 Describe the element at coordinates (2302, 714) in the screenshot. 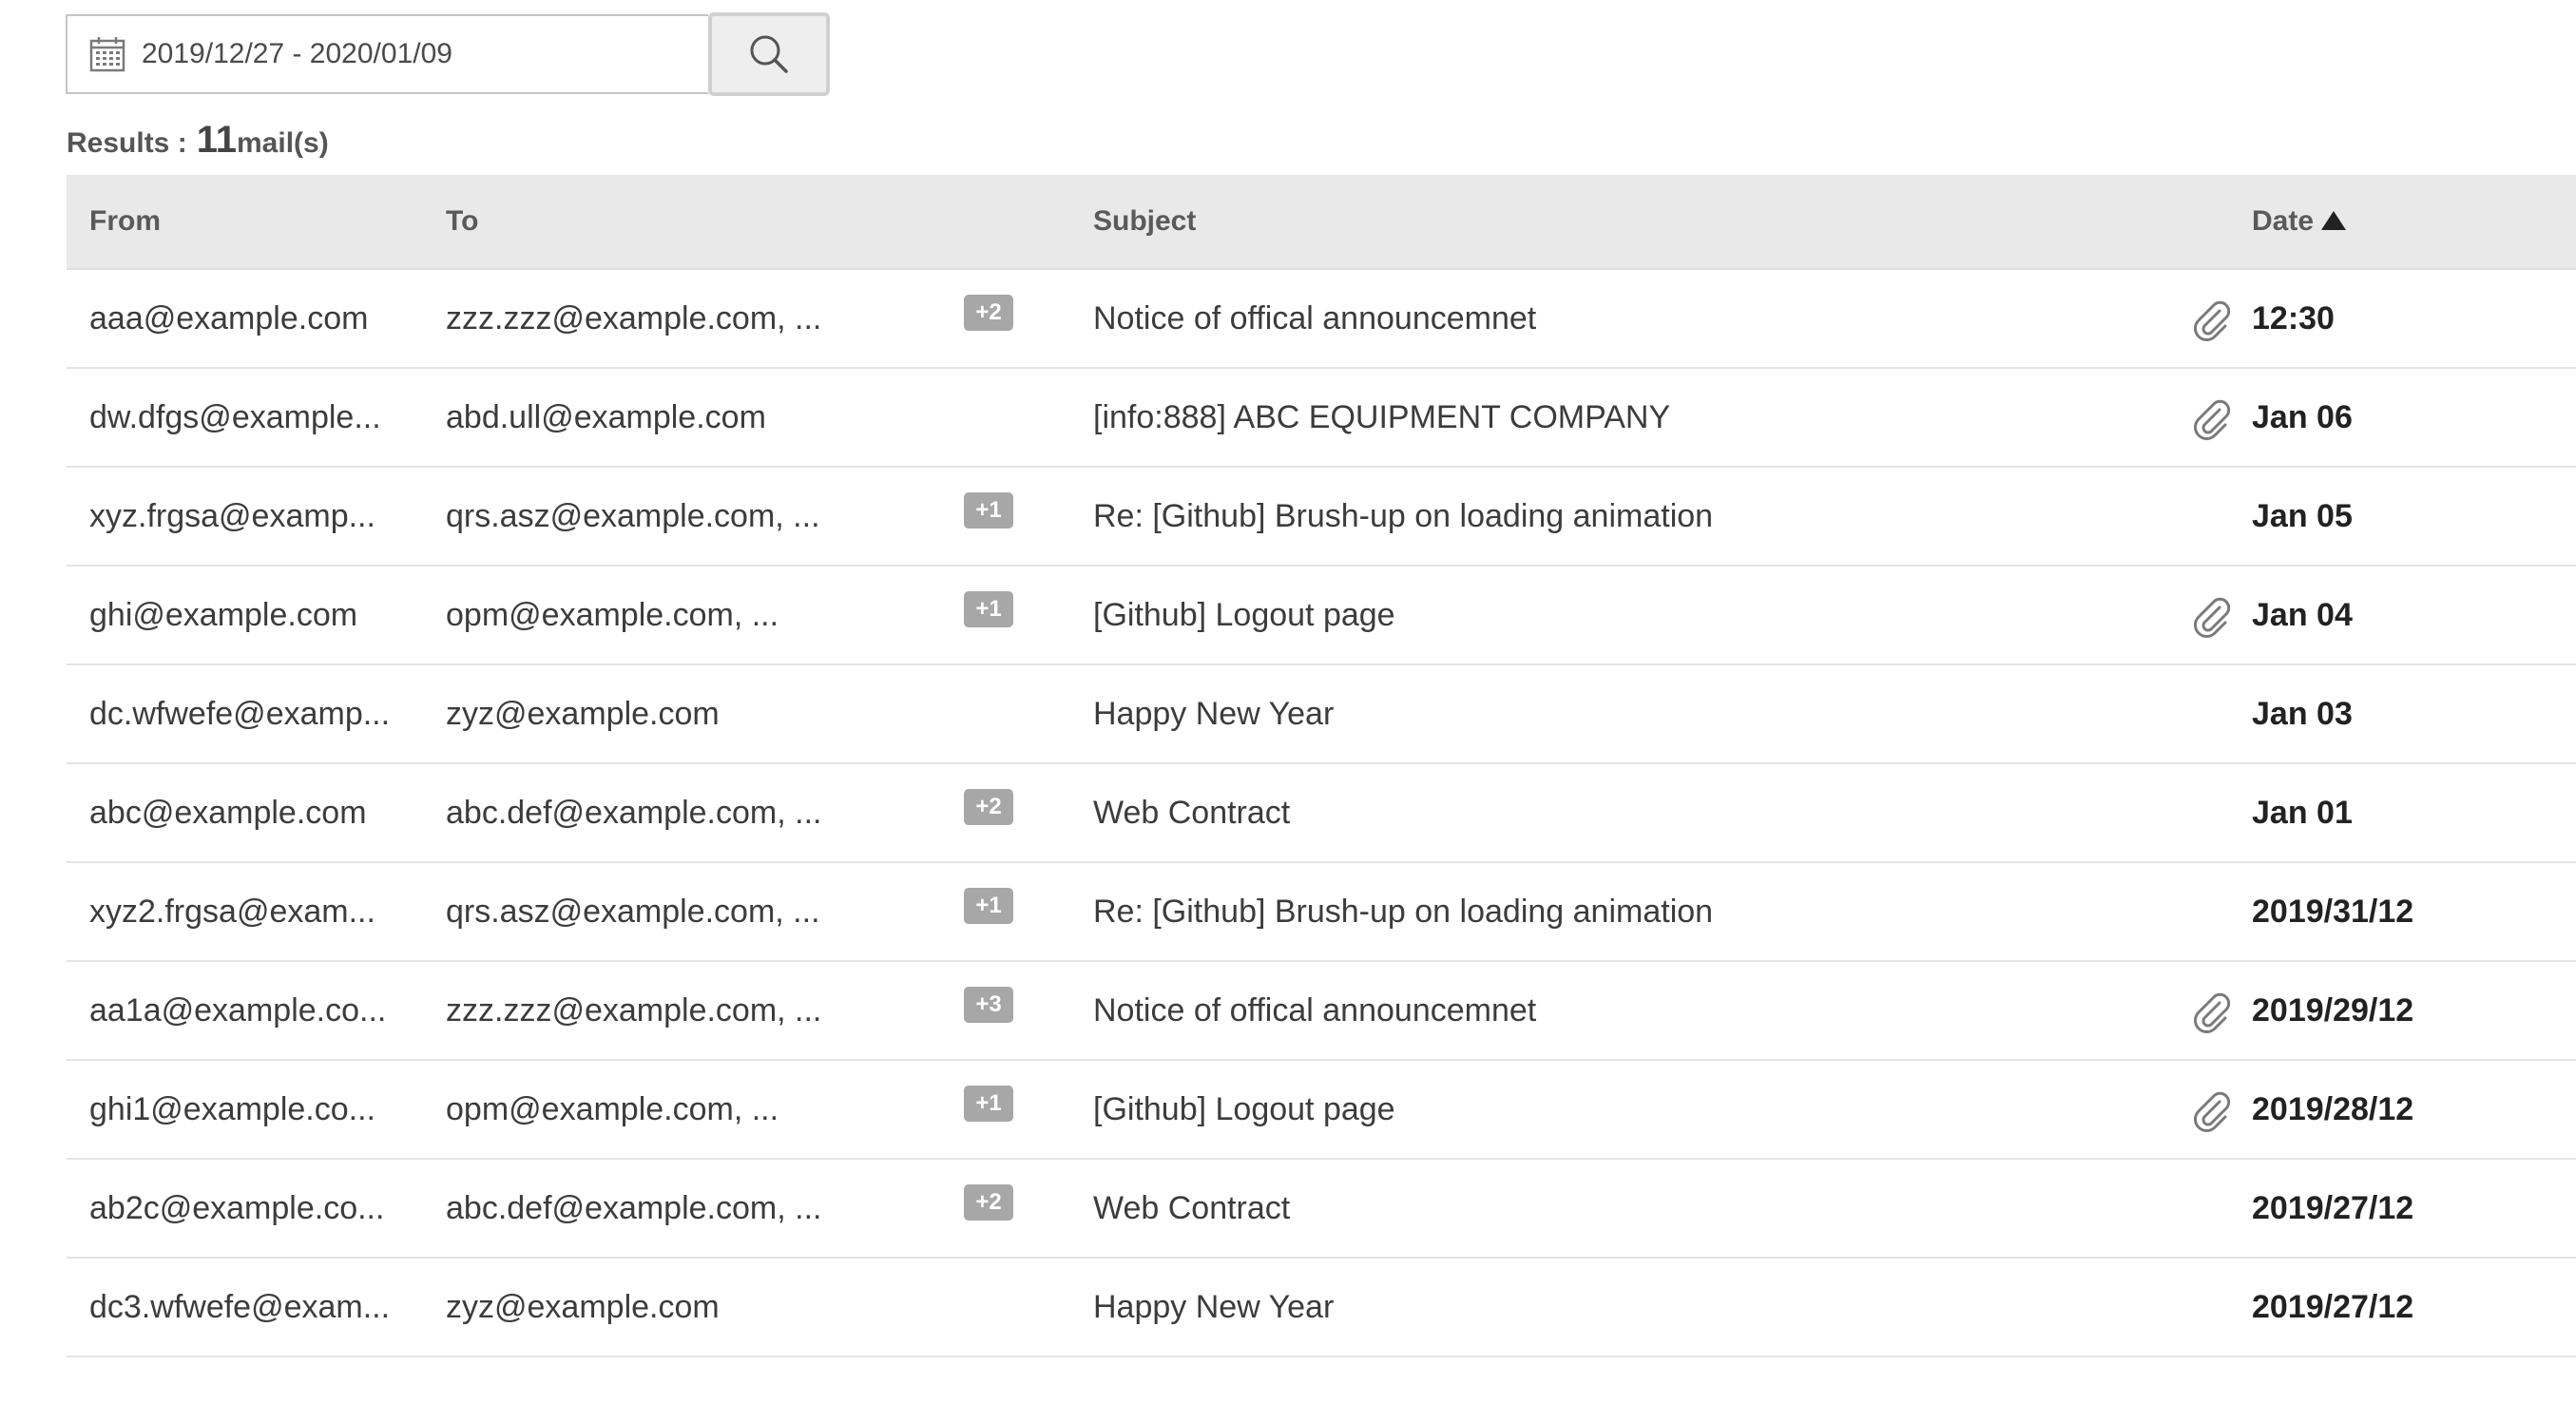

I see `date-cell: Jan 03` at that location.